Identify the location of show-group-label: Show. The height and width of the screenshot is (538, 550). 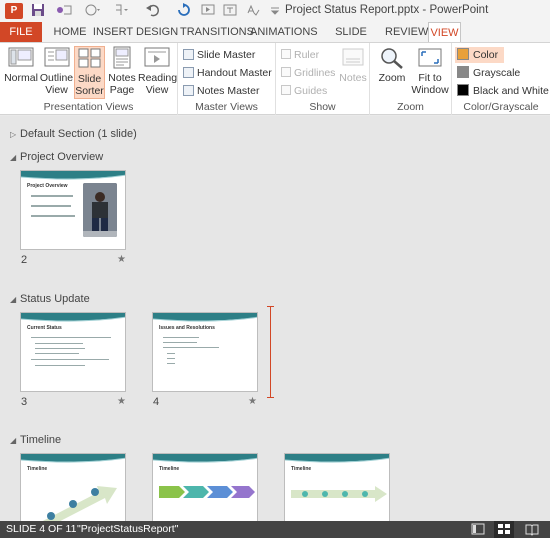
(322, 107).